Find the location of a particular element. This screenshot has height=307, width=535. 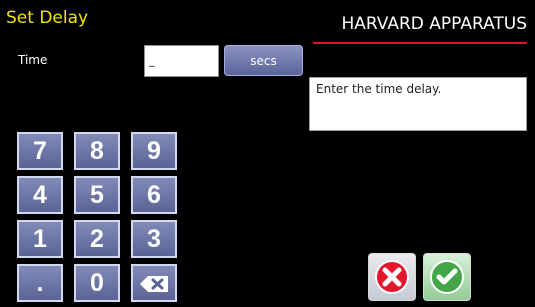

key-9: 9 is located at coordinates (154, 151).